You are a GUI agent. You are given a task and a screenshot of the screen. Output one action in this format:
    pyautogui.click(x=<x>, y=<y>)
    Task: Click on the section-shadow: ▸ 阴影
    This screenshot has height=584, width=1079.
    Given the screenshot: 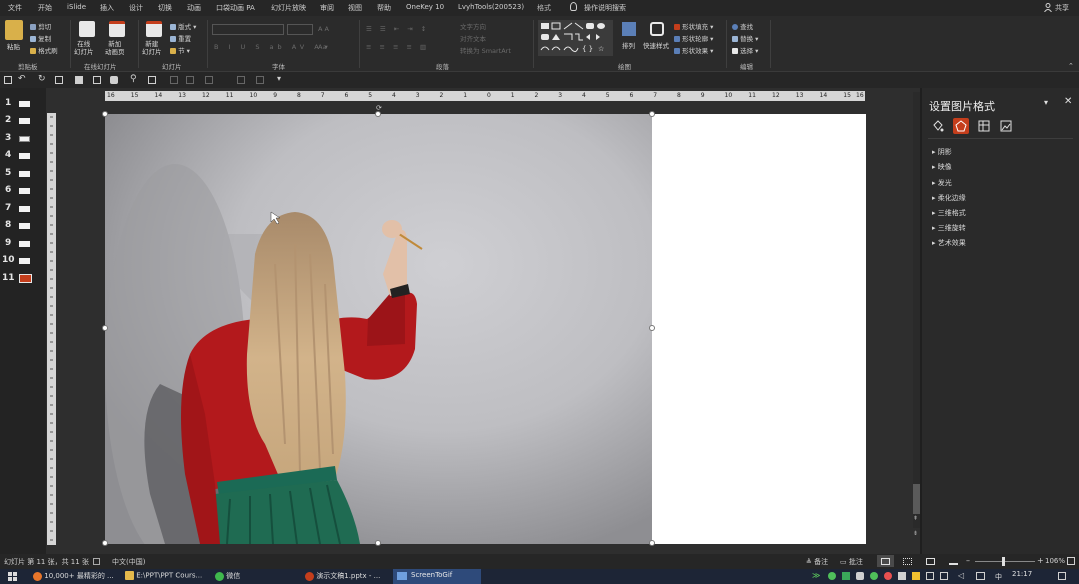 What is the action you would take?
    pyautogui.click(x=942, y=152)
    